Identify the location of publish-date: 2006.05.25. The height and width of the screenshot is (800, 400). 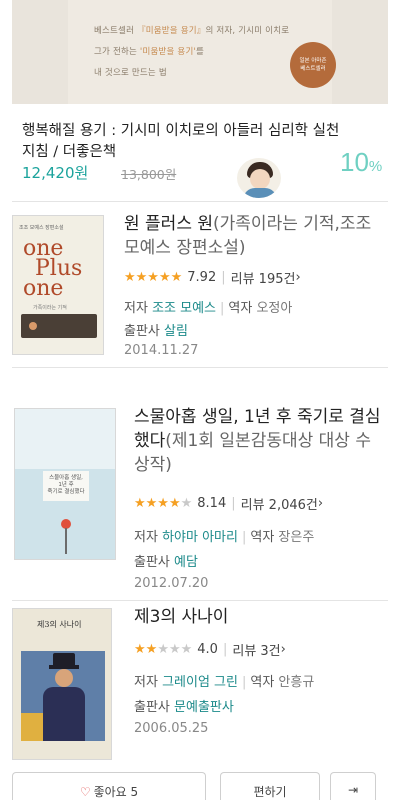
(171, 728).